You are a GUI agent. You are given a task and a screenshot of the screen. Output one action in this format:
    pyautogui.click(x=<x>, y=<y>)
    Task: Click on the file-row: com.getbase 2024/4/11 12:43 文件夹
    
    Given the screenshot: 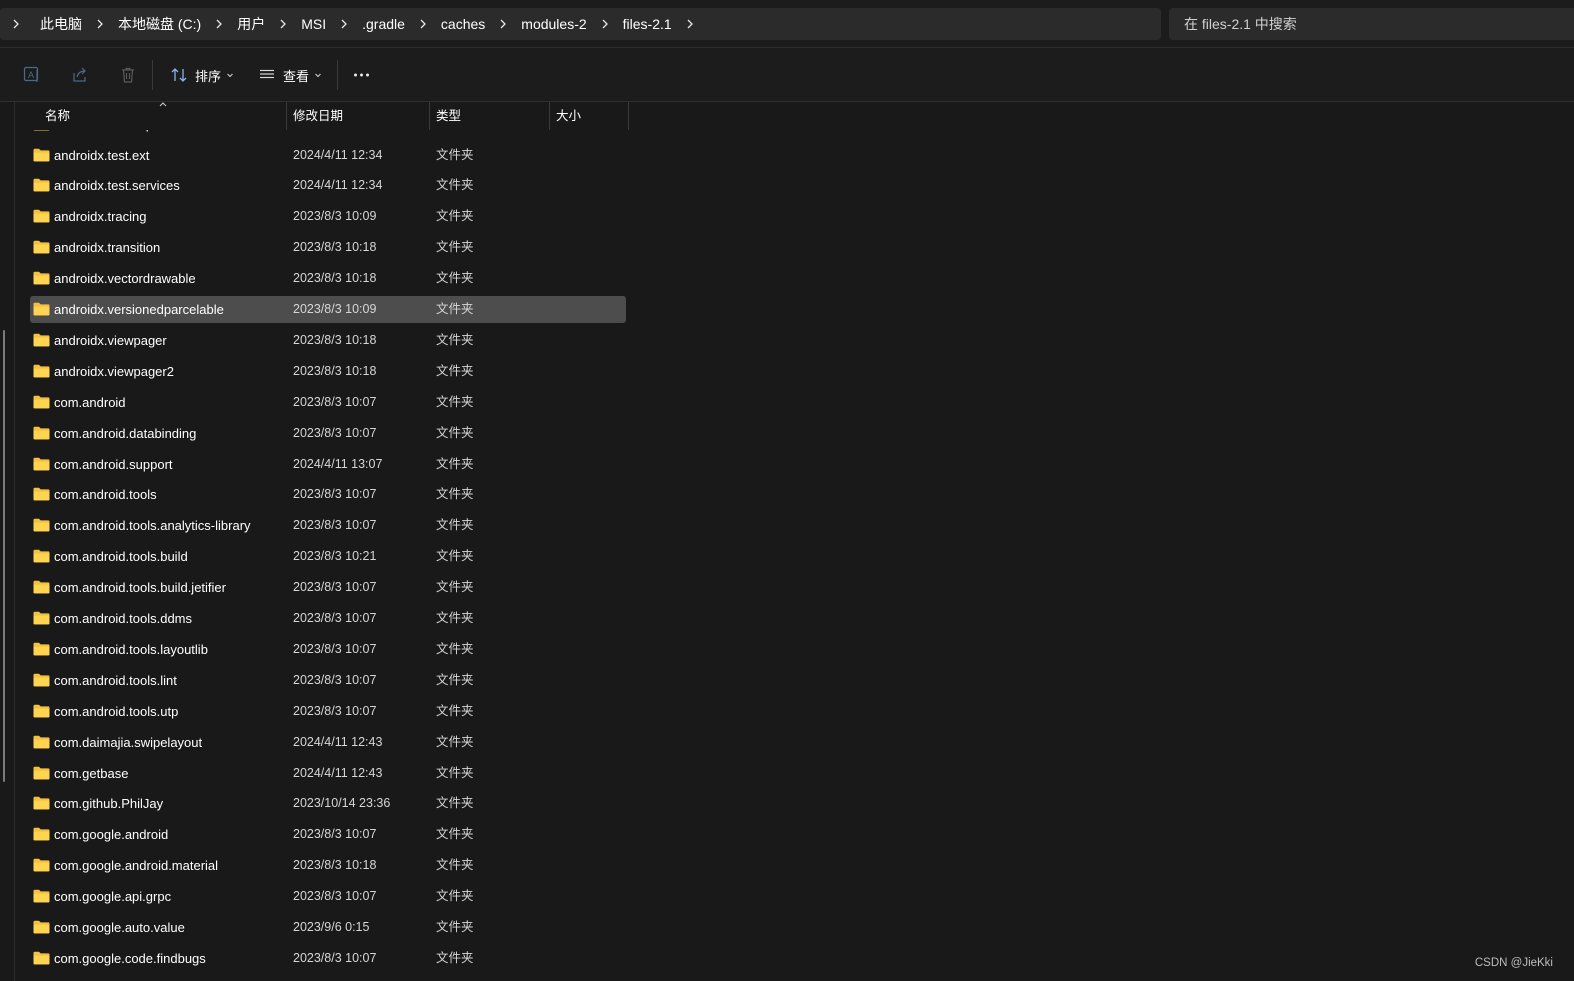 What is the action you would take?
    pyautogui.click(x=328, y=773)
    